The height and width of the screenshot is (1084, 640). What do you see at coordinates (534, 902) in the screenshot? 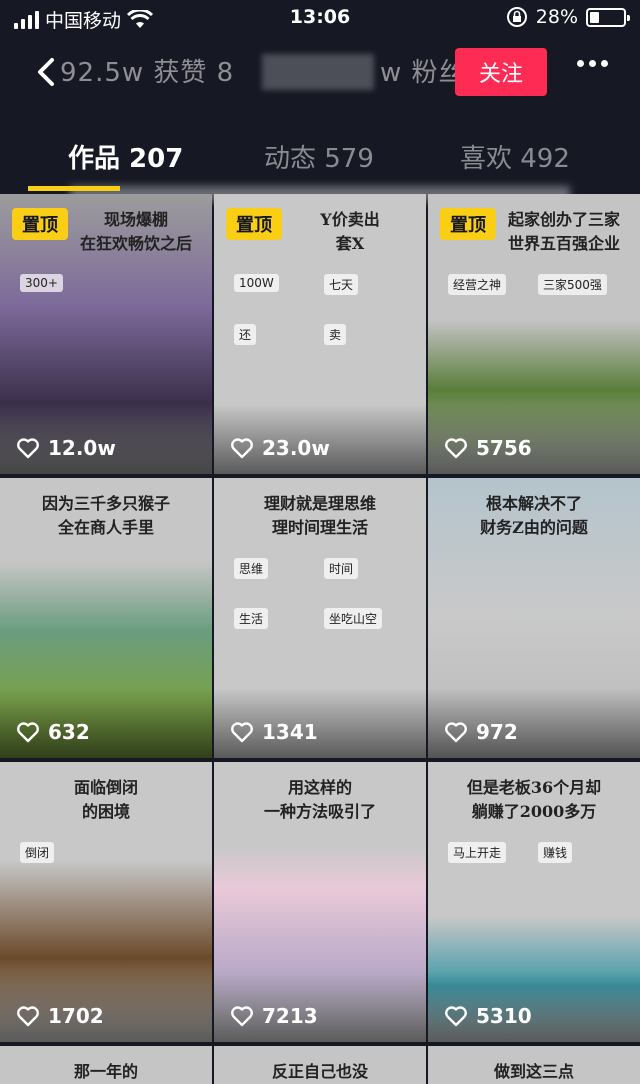
I see `video-tile: 但是老板36个月却 躺赚了2000多万马上开走 赚钱 5310` at bounding box center [534, 902].